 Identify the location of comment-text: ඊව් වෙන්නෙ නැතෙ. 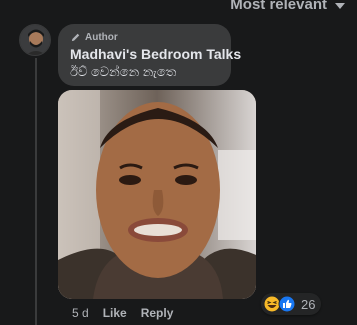
(123, 71).